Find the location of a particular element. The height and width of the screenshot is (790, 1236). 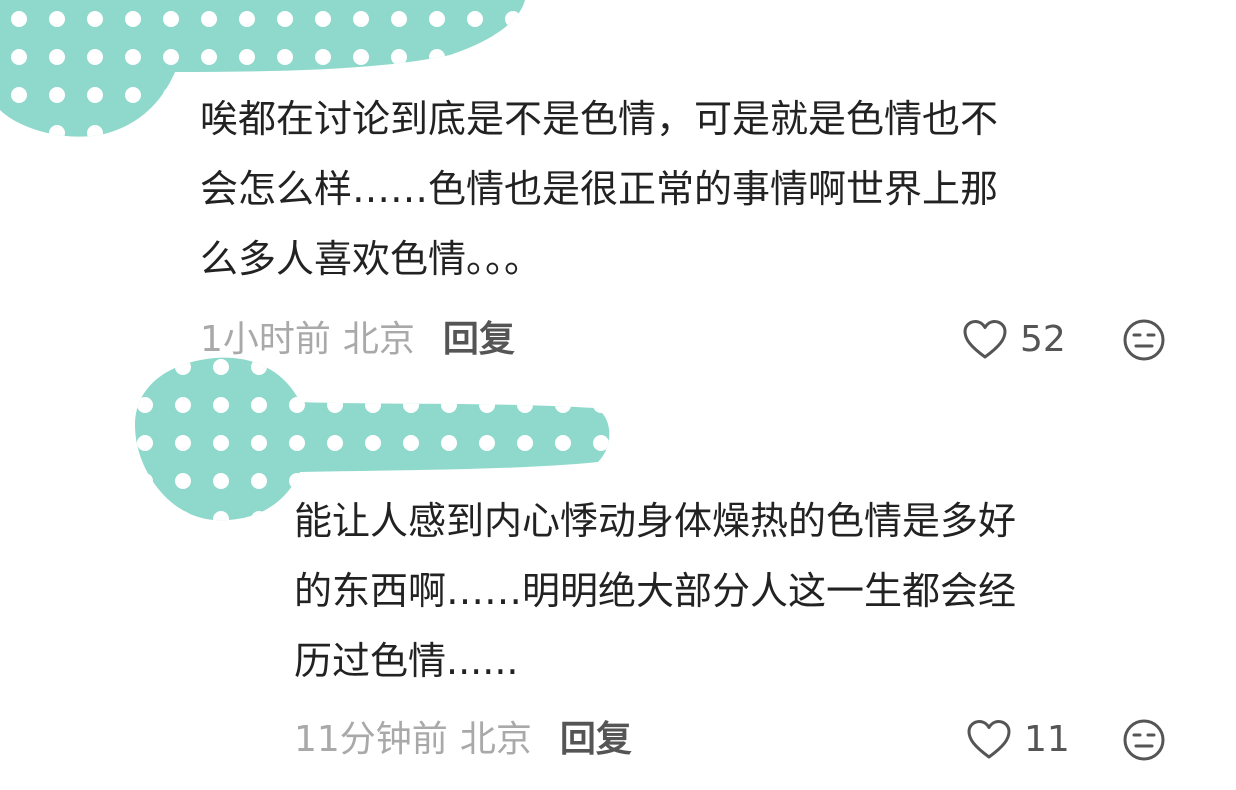

comment-text-line: 会怎么样……色情也是很正常的事情啊世界上那 is located at coordinates (599, 189).